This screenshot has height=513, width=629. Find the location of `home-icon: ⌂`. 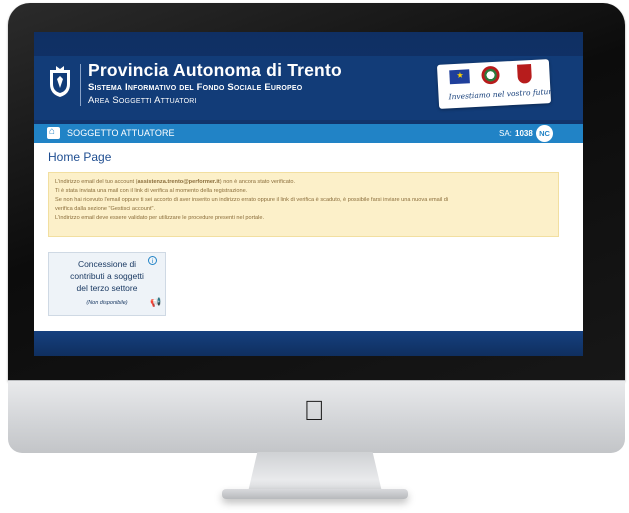

home-icon: ⌂ is located at coordinates (53, 132).